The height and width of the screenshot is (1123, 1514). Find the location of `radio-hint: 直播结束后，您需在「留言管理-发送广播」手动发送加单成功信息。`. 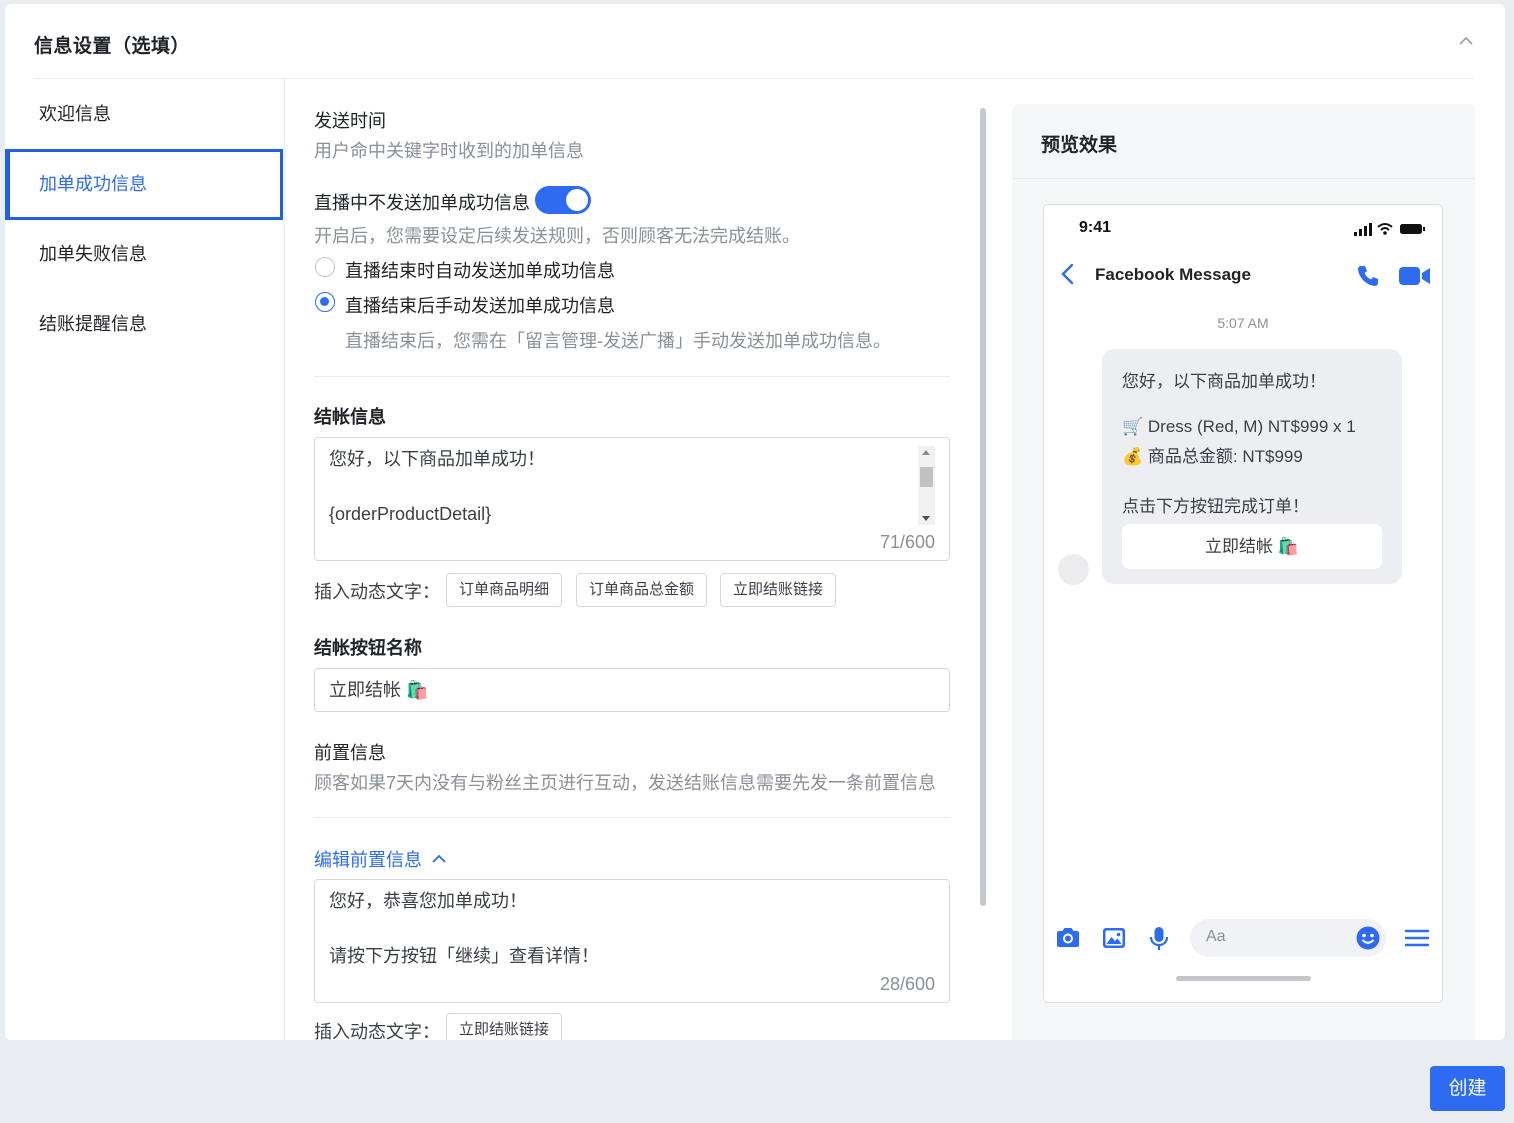

radio-hint: 直播结束后，您需在「留言管理-发送广播」手动发送加单成功信息。 is located at coordinates (618, 341).